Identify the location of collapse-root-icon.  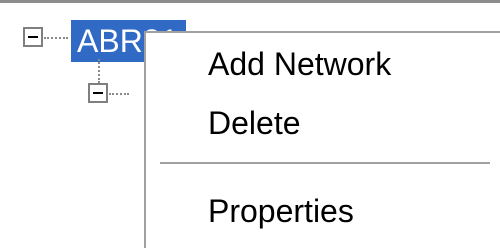
(33, 37).